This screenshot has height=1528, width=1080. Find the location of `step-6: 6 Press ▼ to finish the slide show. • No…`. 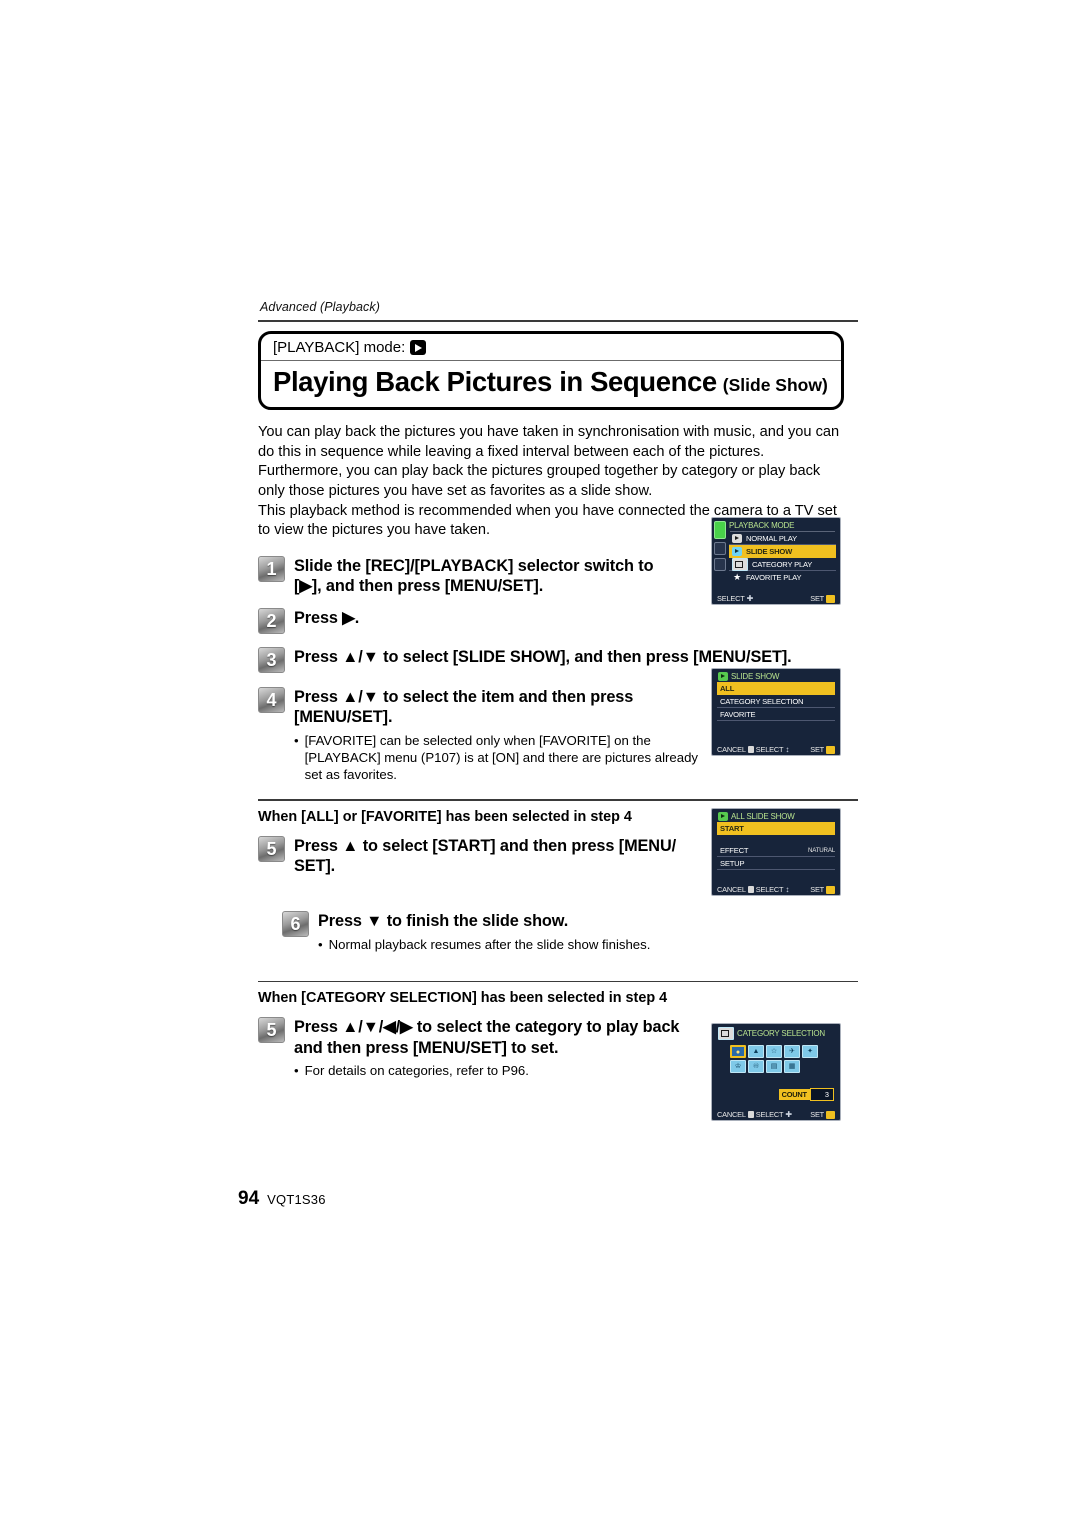

step-6: 6 Press ▼ to finish the slide show. • No… is located at coordinates (570, 931).